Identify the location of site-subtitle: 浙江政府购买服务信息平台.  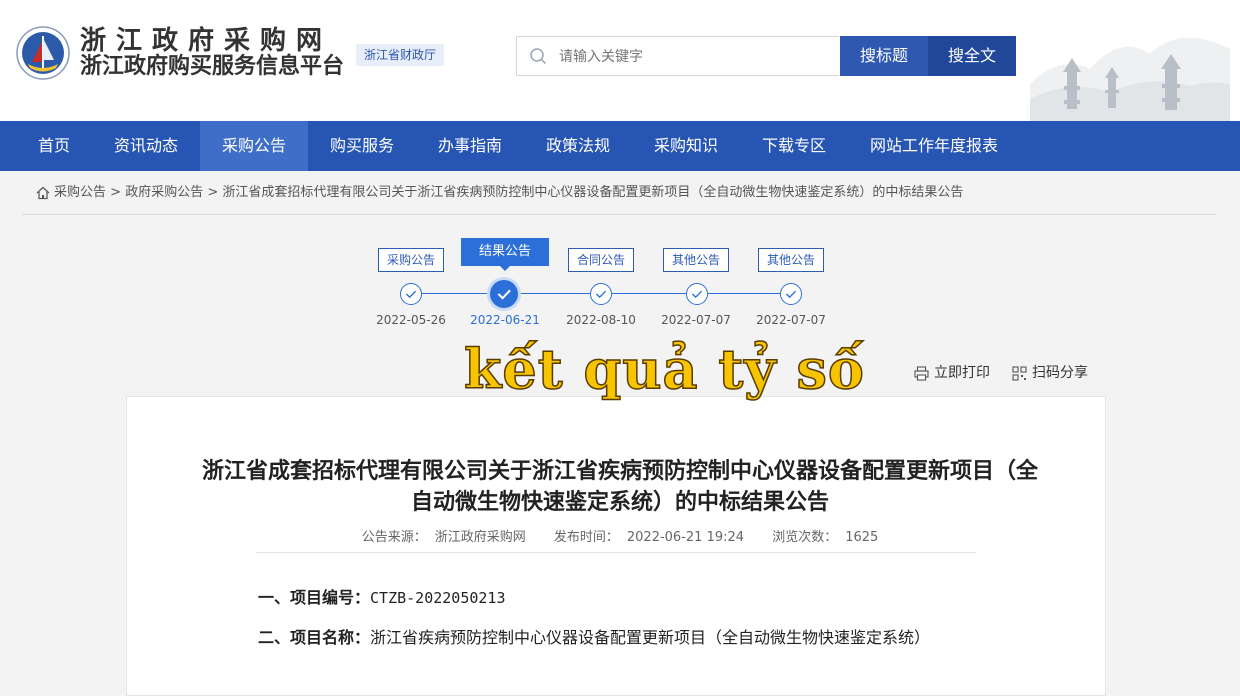
(212, 66).